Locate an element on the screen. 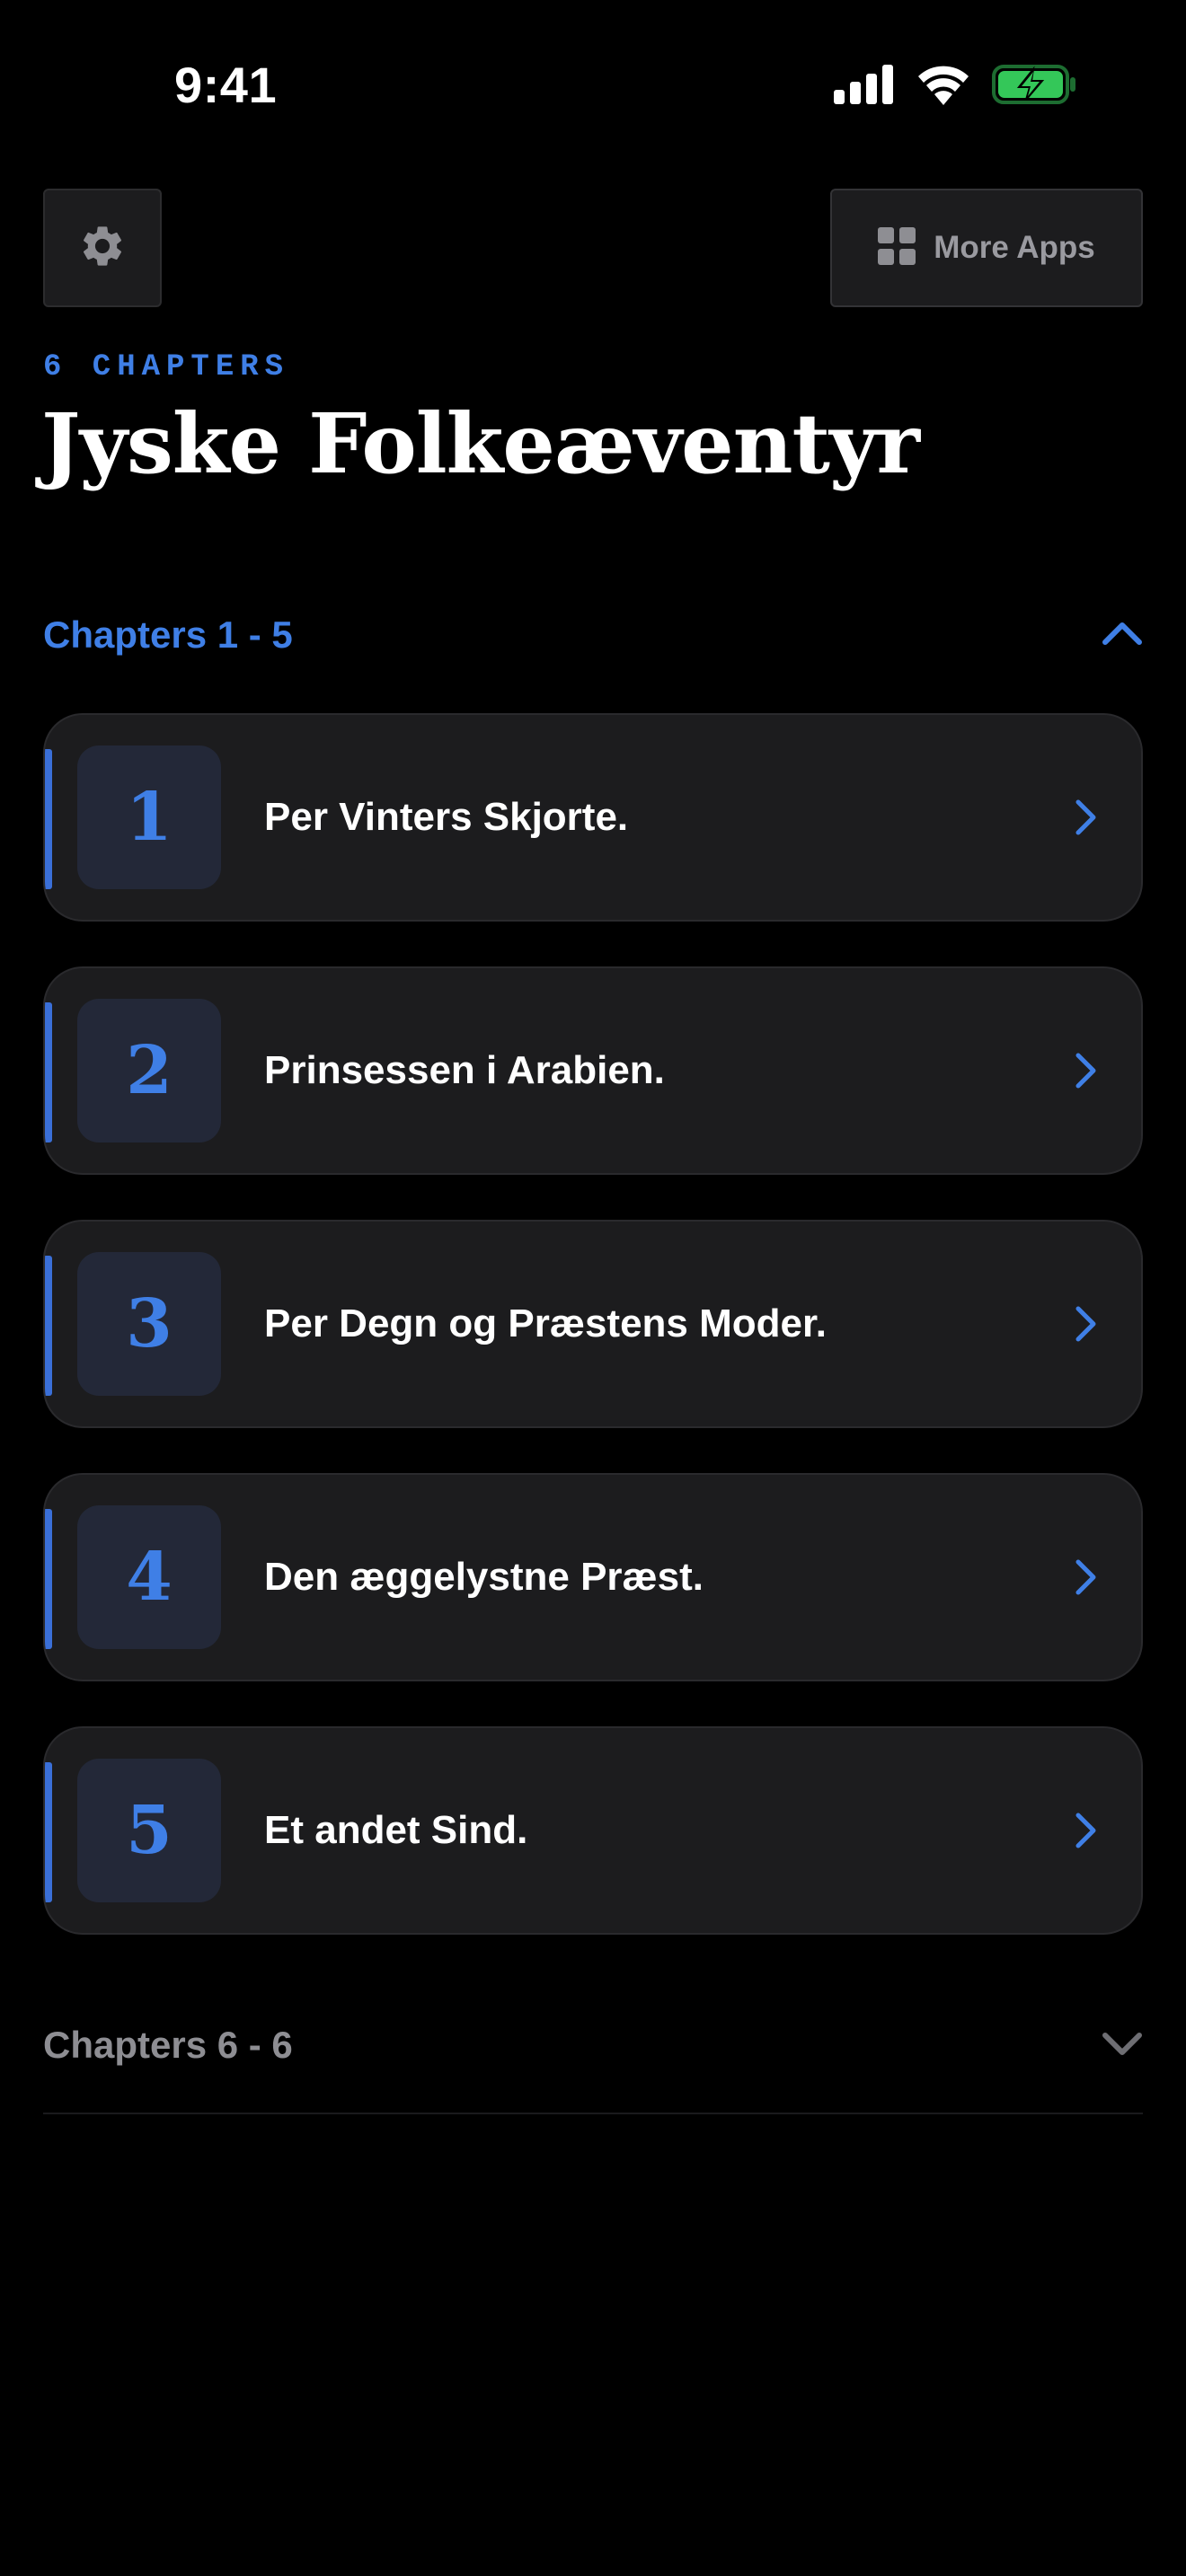 The width and height of the screenshot is (1186, 2576). more-apps-label: More Apps is located at coordinates (1014, 247).